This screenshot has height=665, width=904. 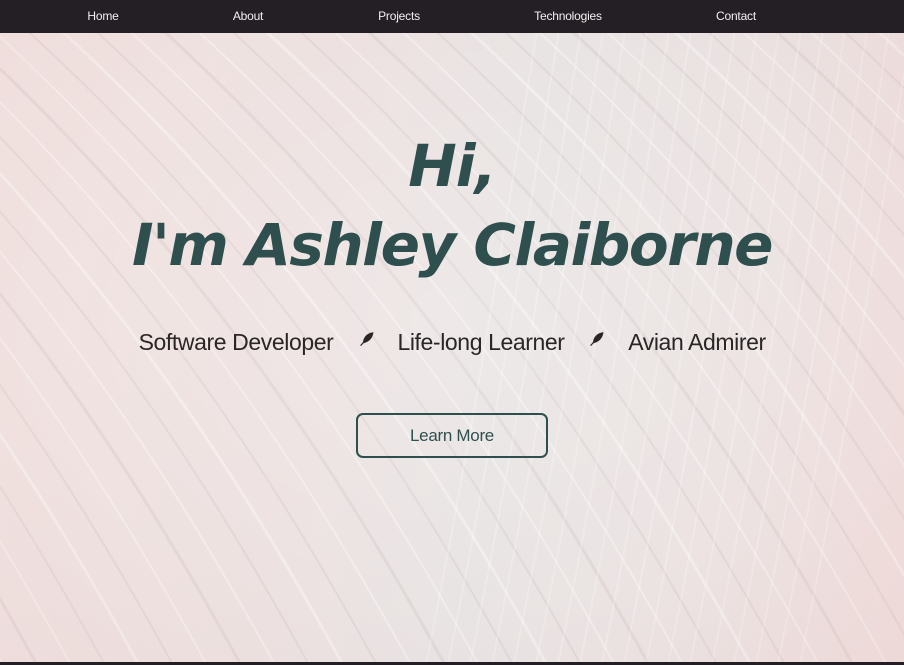 I want to click on greeting-name: I'm Ashley Claiborne, so click(x=452, y=245).